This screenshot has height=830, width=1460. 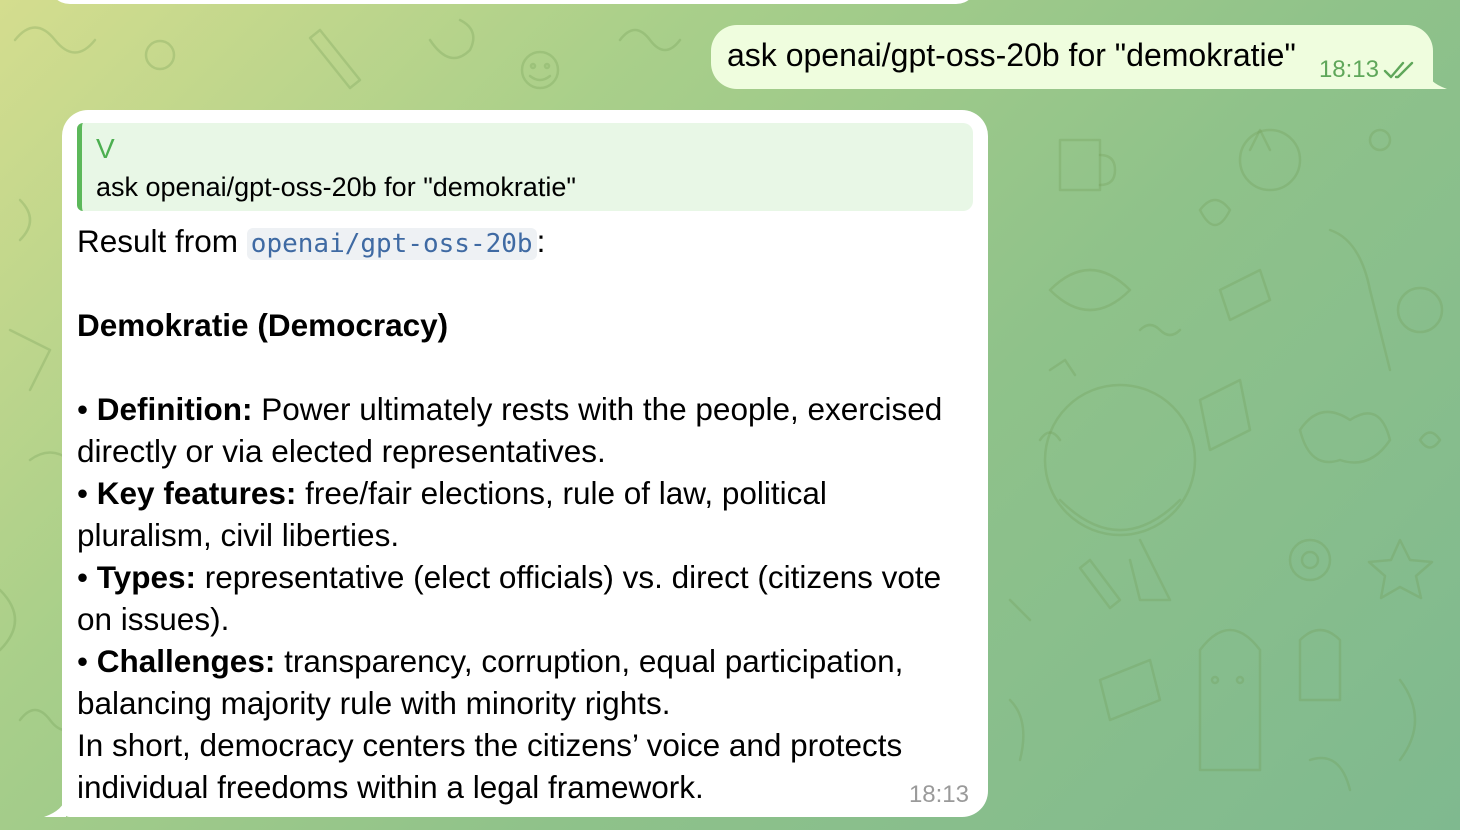 I want to click on message-heading: Demokratie (Democracy), so click(x=263, y=325).